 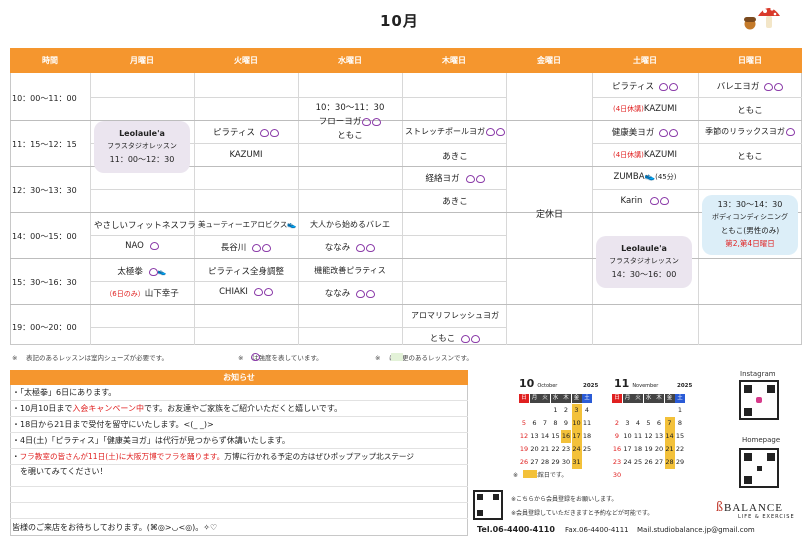 I want to click on instagram-label: Instagram, so click(x=758, y=374).